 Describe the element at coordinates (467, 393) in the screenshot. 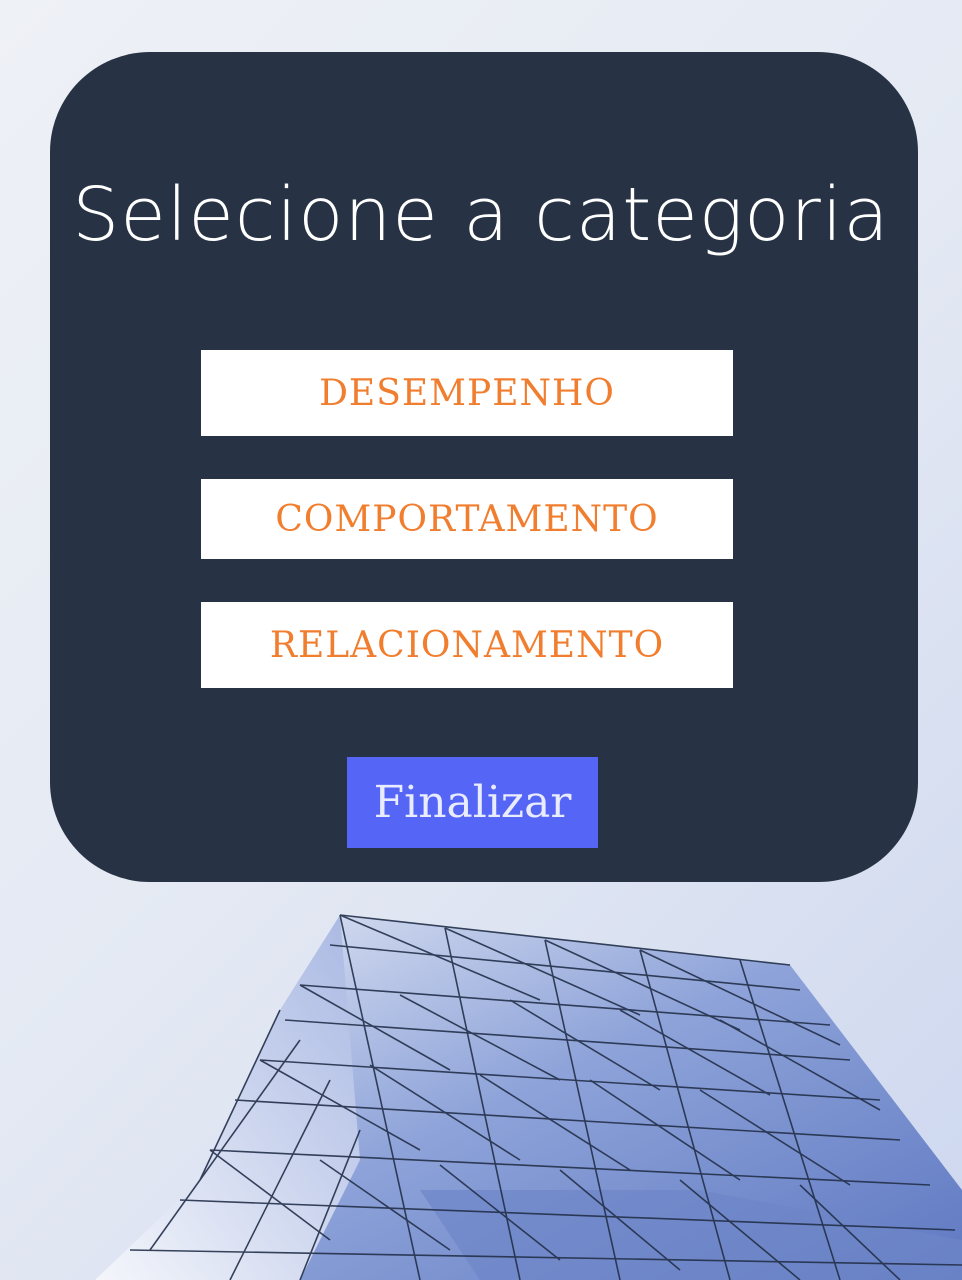

I see `category-button-desempenho: DESEMPENHO` at that location.